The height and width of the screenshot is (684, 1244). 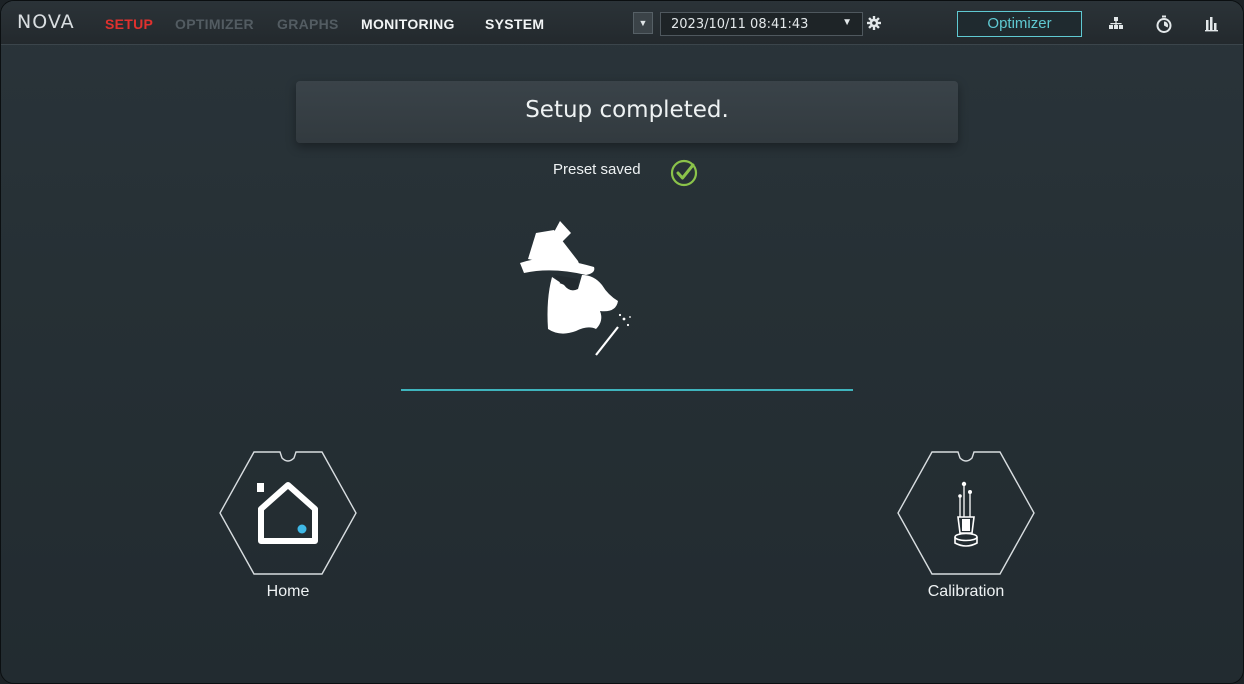 What do you see at coordinates (597, 169) in the screenshot?
I see `preset-status-label: Preset saved` at bounding box center [597, 169].